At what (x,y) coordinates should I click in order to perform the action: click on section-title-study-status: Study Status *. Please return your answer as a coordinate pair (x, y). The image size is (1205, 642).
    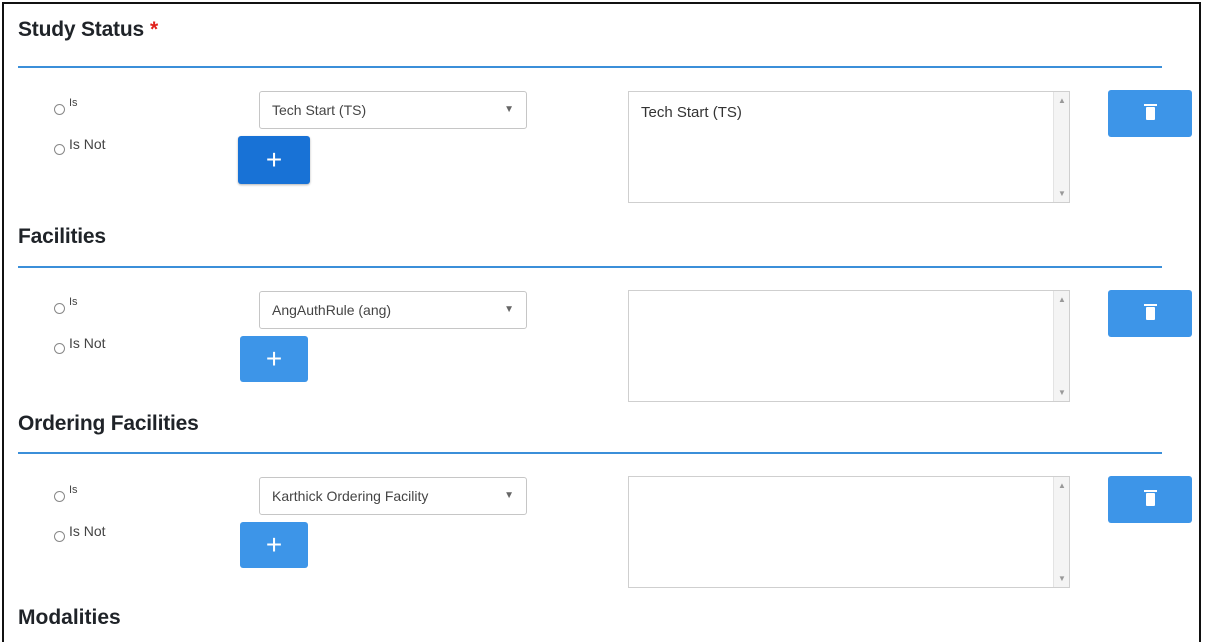
    Looking at the image, I should click on (88, 29).